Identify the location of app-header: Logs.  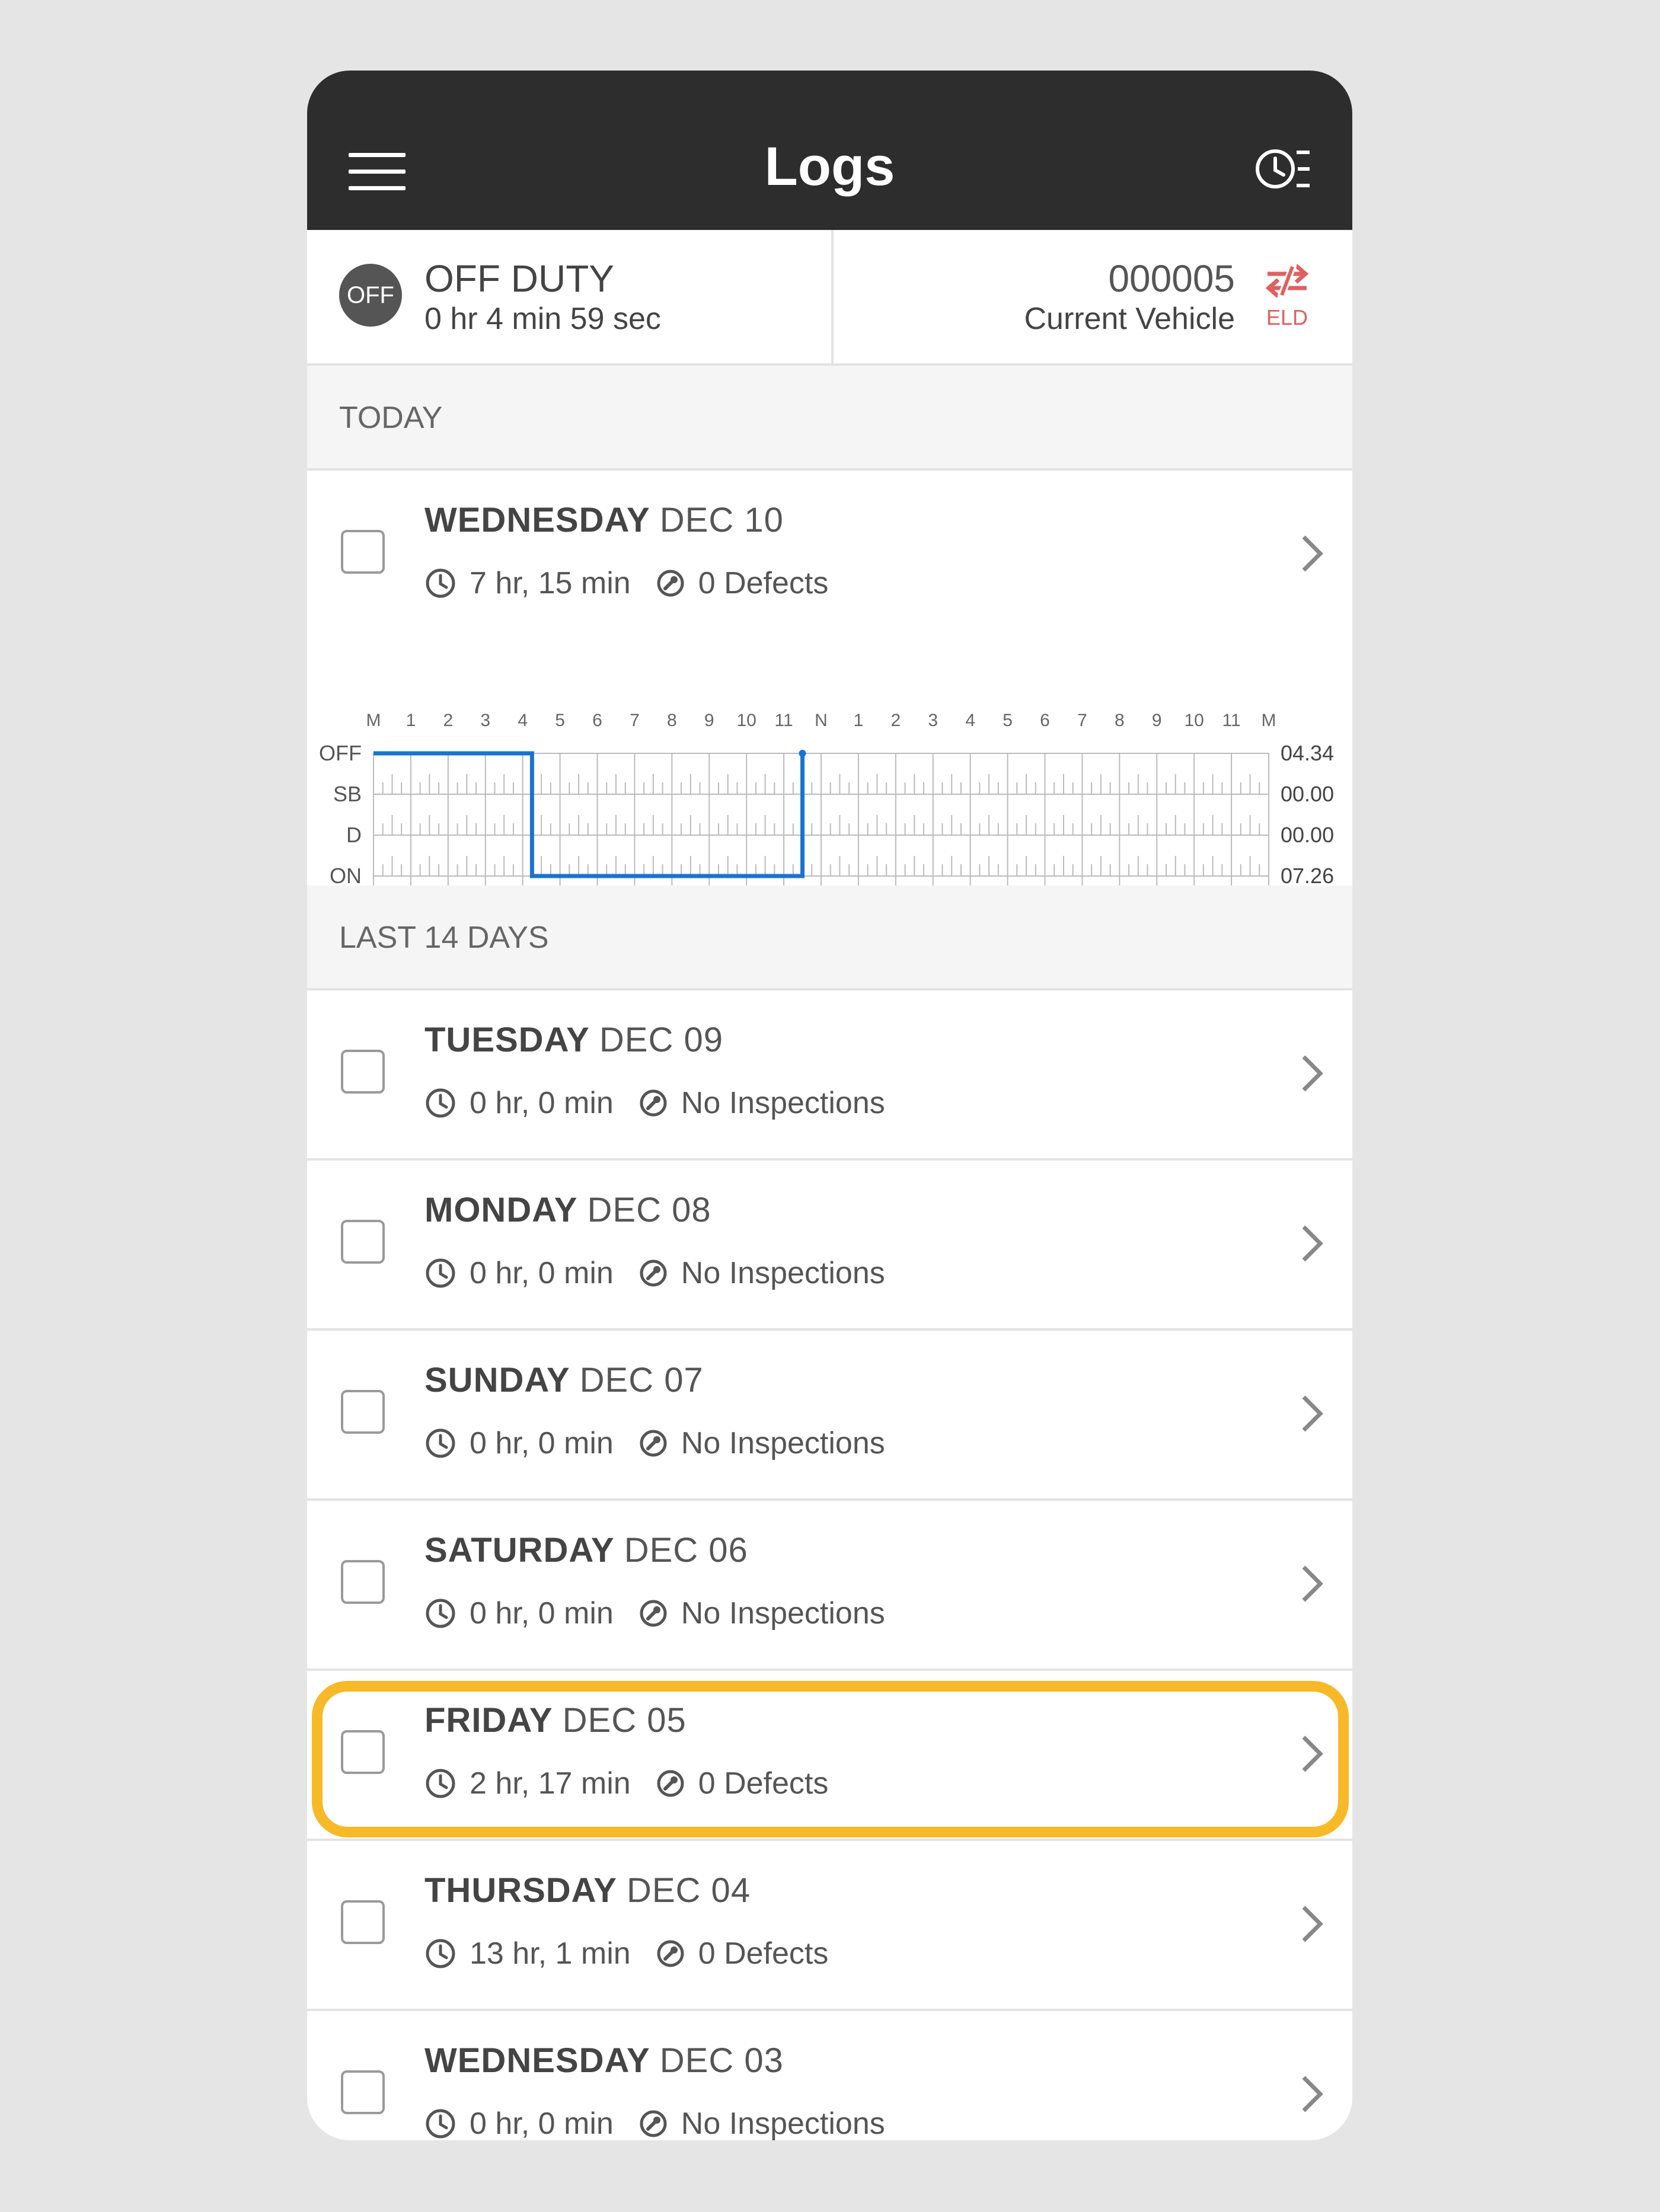
(829, 150).